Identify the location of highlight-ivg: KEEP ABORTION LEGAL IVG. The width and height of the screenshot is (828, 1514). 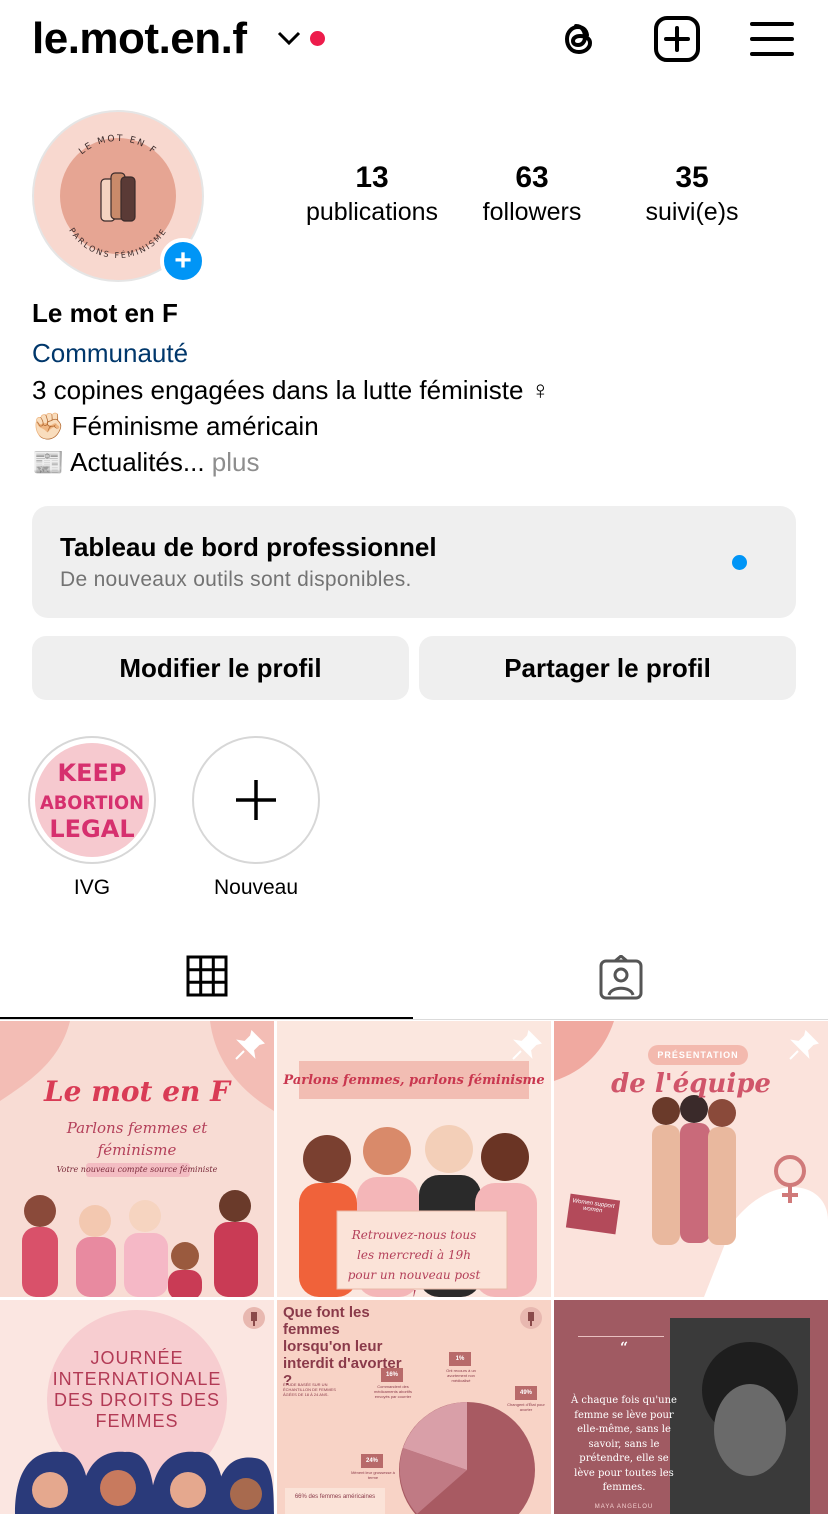
(92, 818).